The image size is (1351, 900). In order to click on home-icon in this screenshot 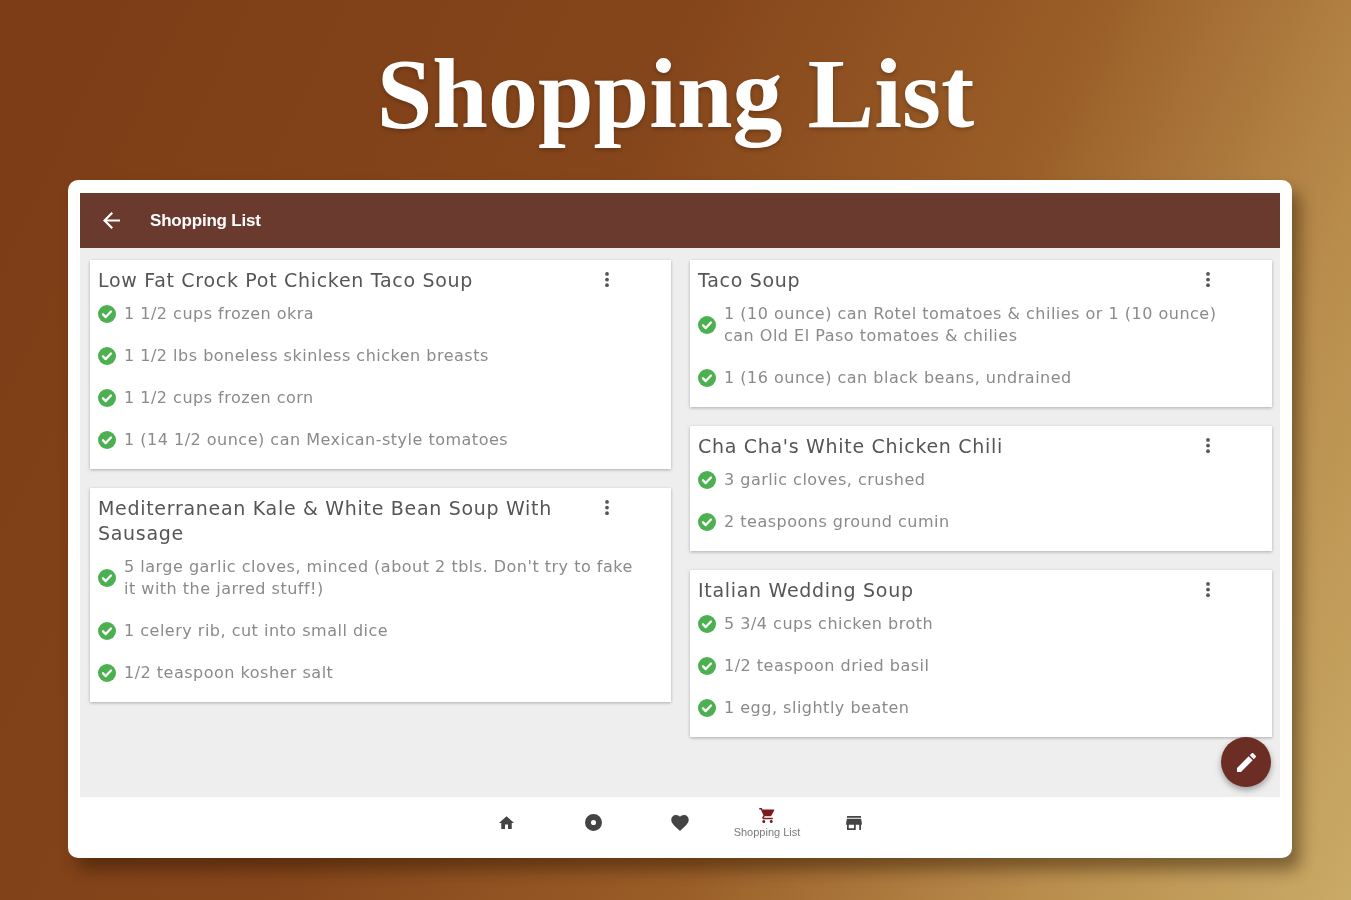, I will do `click(506, 822)`.